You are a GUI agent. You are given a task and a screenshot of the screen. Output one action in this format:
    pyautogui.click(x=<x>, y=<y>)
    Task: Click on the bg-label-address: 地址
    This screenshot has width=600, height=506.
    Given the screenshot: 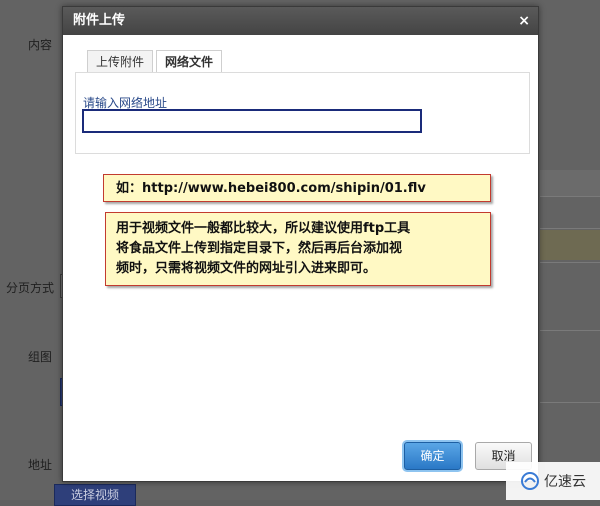 What is the action you would take?
    pyautogui.click(x=40, y=465)
    